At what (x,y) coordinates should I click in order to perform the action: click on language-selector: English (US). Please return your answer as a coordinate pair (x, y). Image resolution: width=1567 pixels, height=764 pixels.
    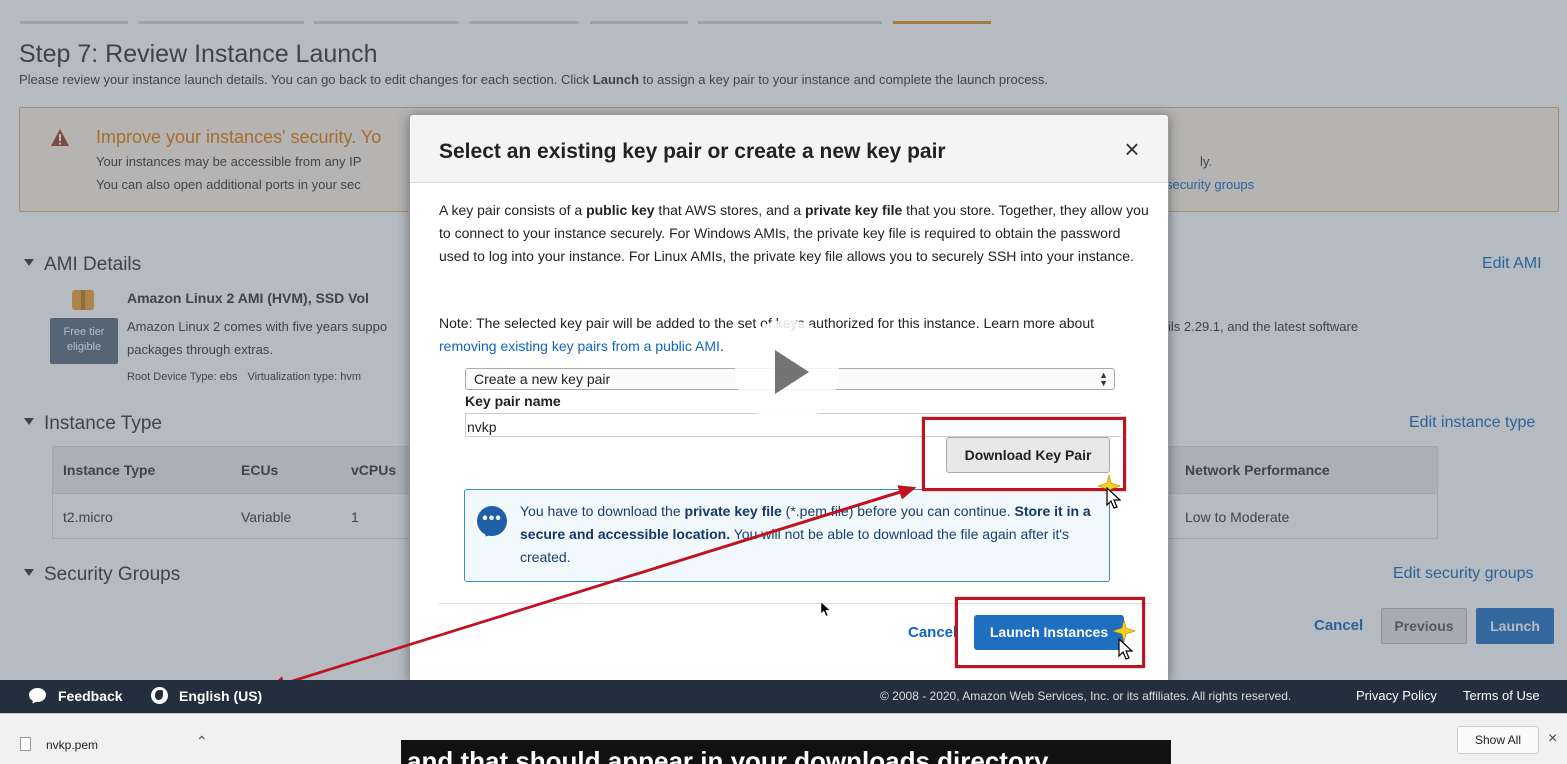
    Looking at the image, I should click on (220, 696).